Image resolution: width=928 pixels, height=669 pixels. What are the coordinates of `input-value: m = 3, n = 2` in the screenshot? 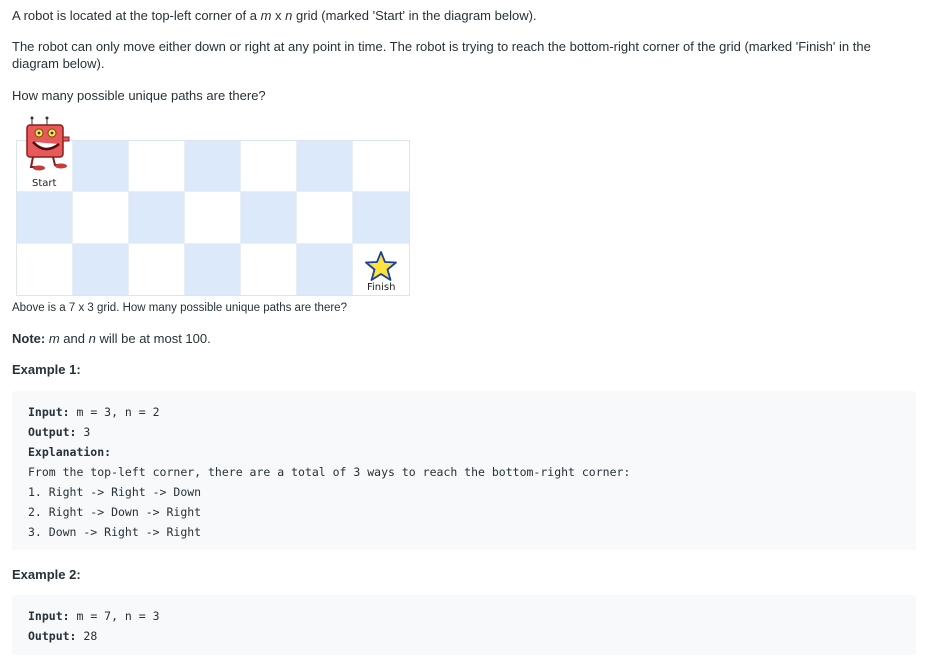 It's located at (114, 412).